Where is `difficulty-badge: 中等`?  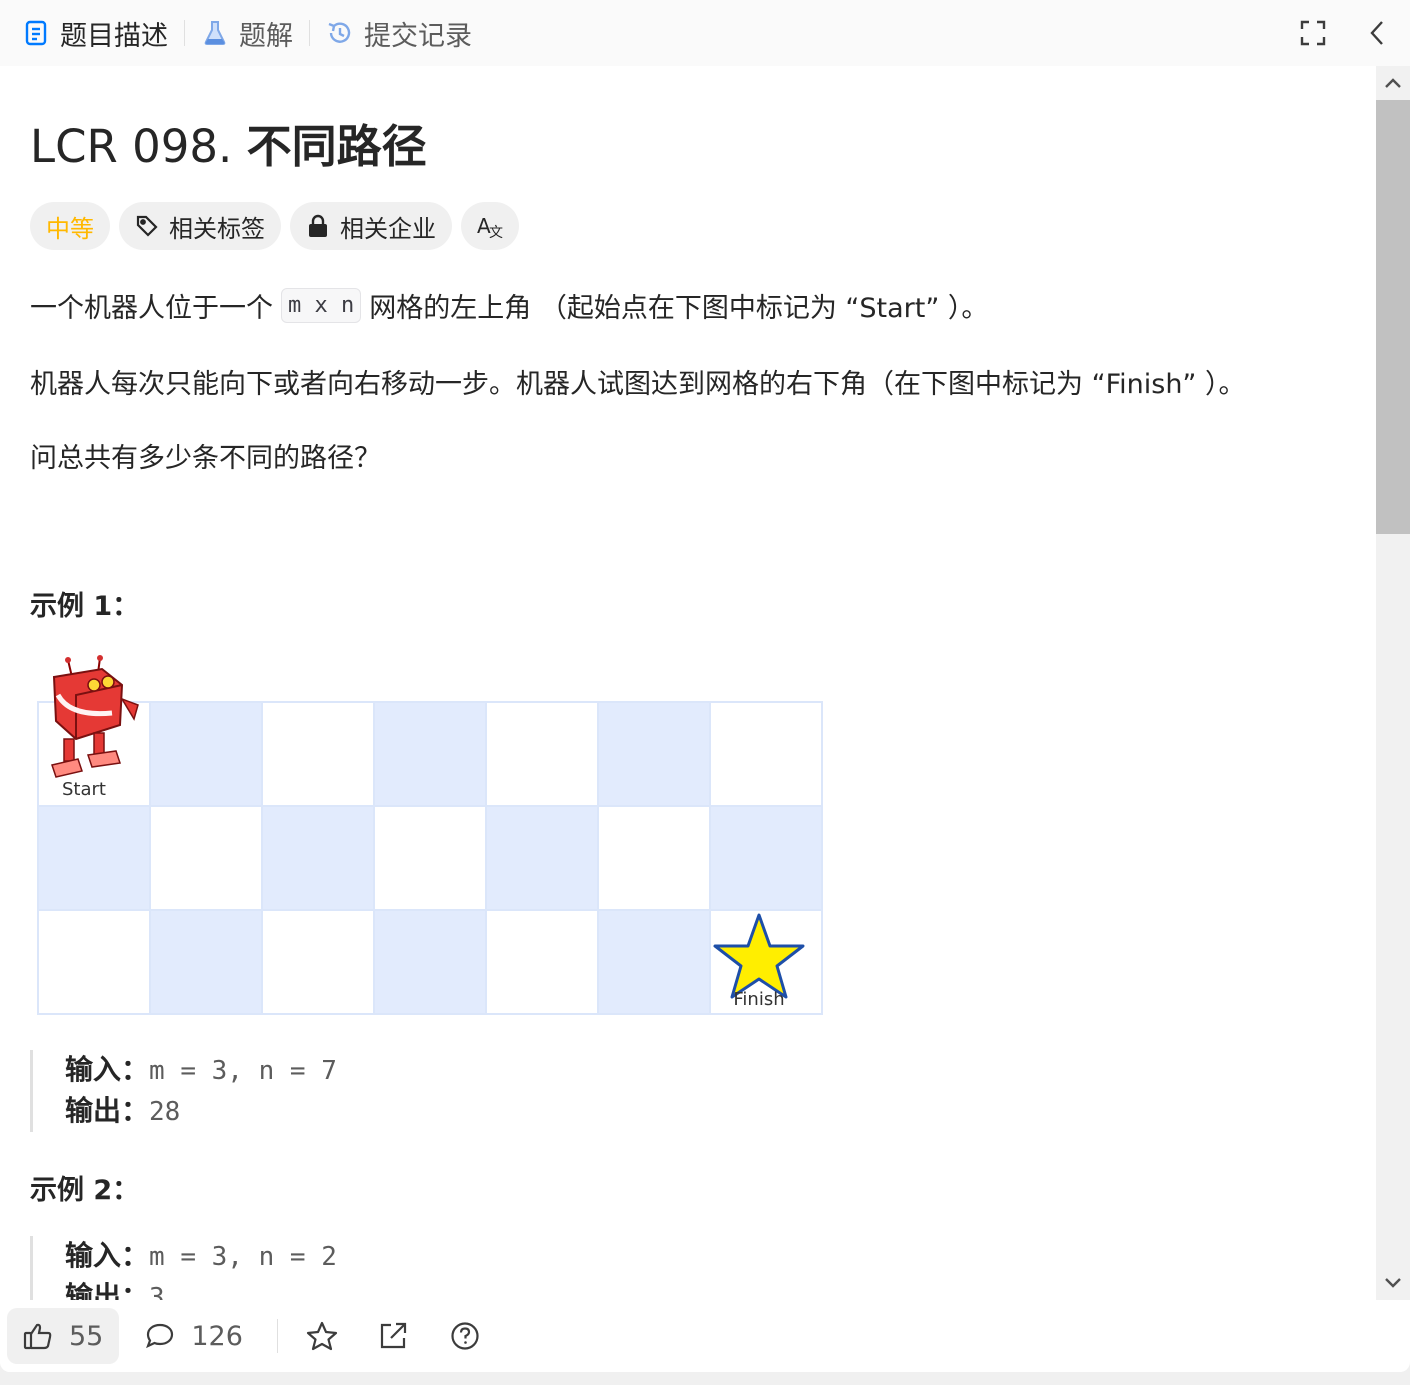 difficulty-badge: 中等 is located at coordinates (70, 226).